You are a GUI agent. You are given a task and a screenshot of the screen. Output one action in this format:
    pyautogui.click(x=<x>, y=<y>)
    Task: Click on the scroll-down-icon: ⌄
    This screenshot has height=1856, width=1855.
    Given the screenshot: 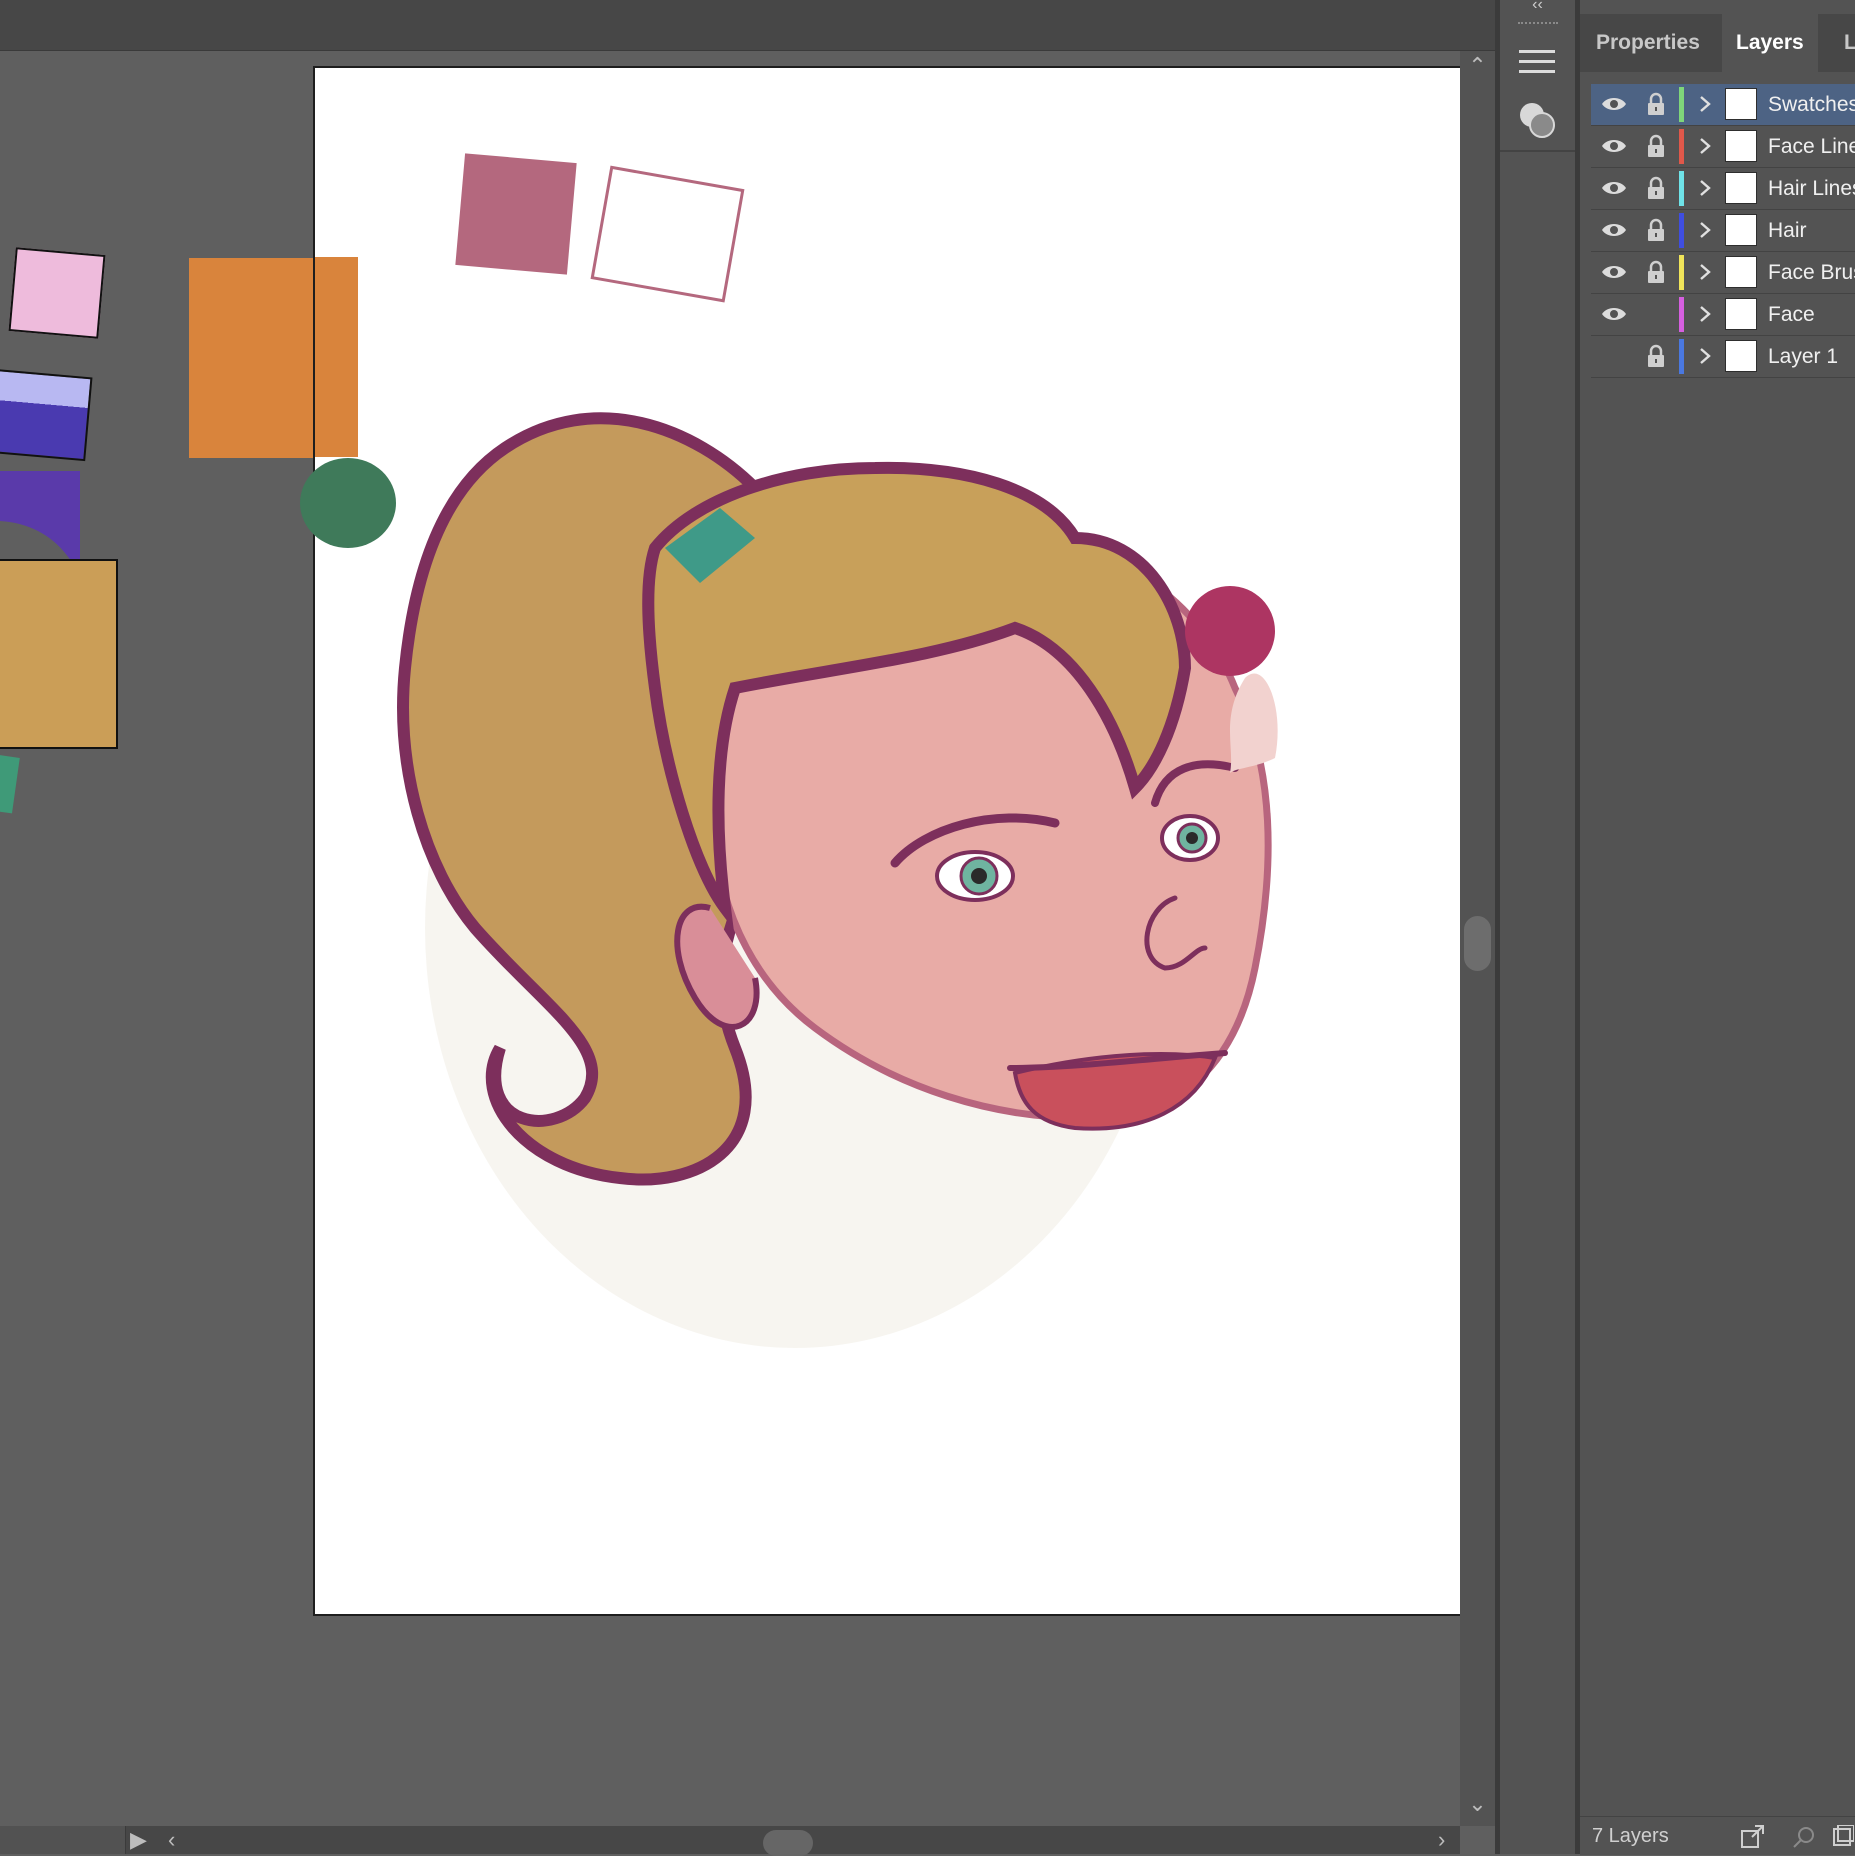 What is the action you would take?
    pyautogui.click(x=1477, y=1804)
    